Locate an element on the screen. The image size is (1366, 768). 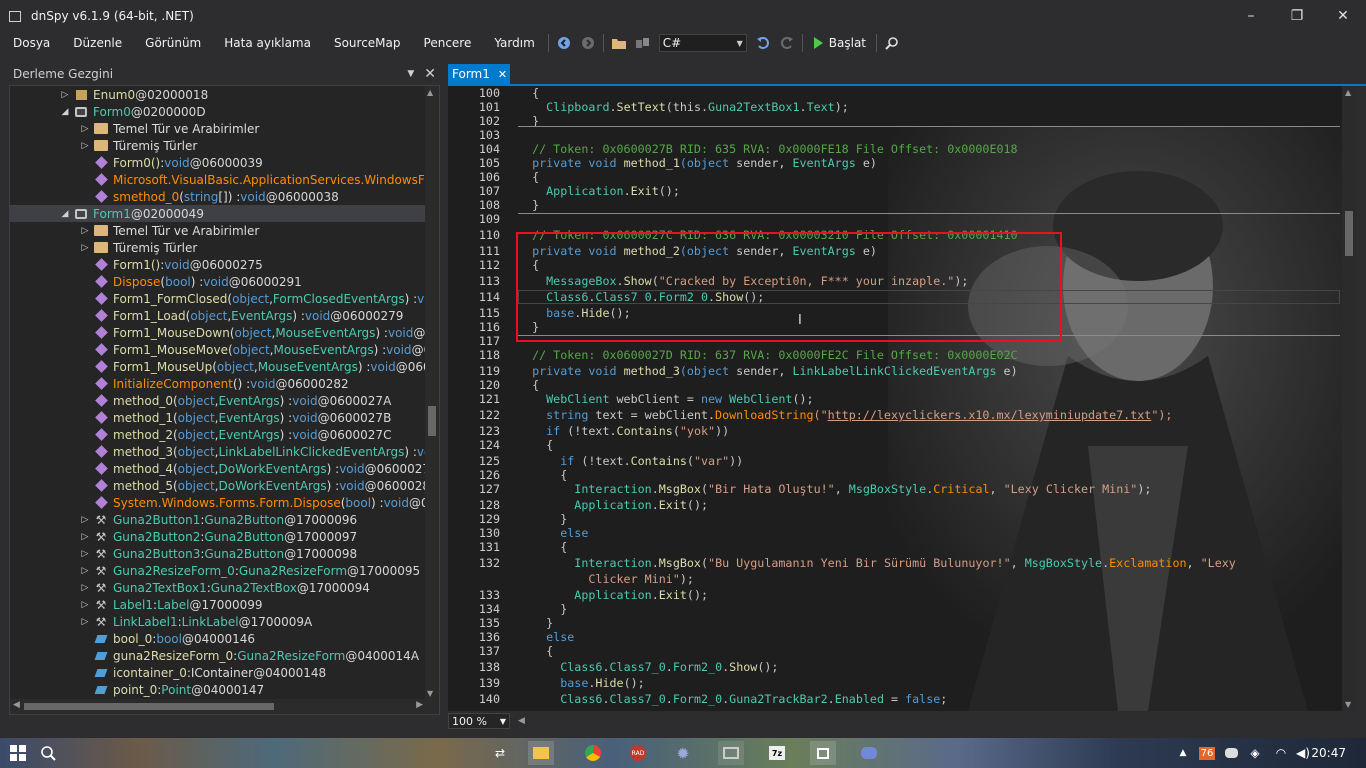
tree-node: ▷ ⚒ Label1 : Label @17000099 is located at coordinates (217, 604).